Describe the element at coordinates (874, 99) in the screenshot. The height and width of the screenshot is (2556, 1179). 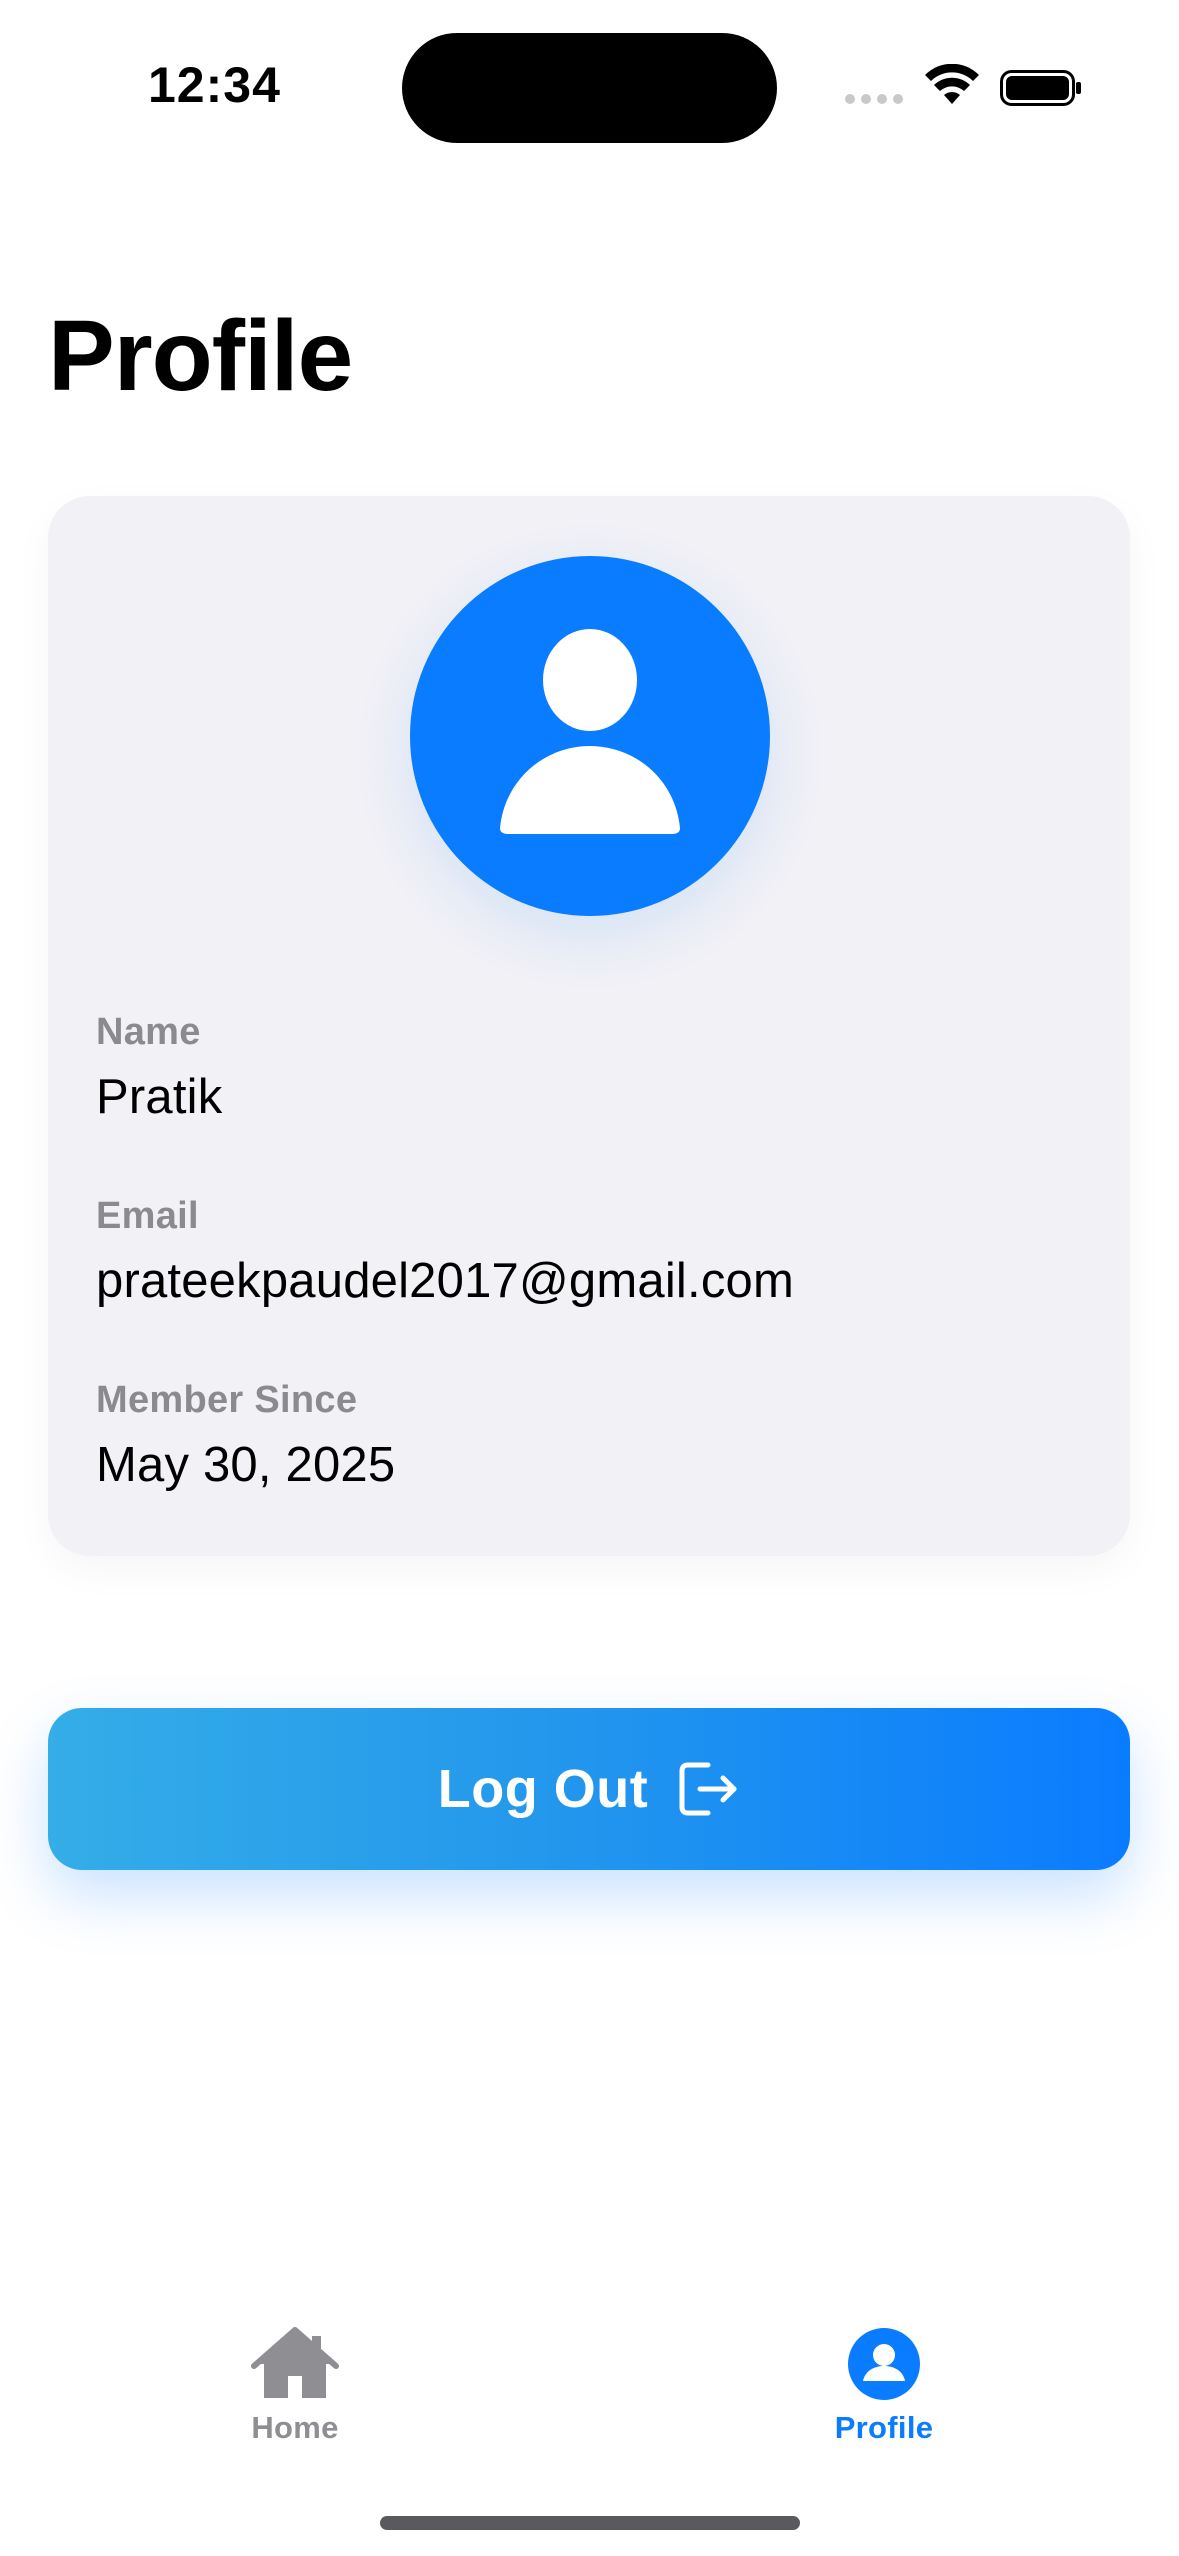
I see `cellular-signal-icon` at that location.